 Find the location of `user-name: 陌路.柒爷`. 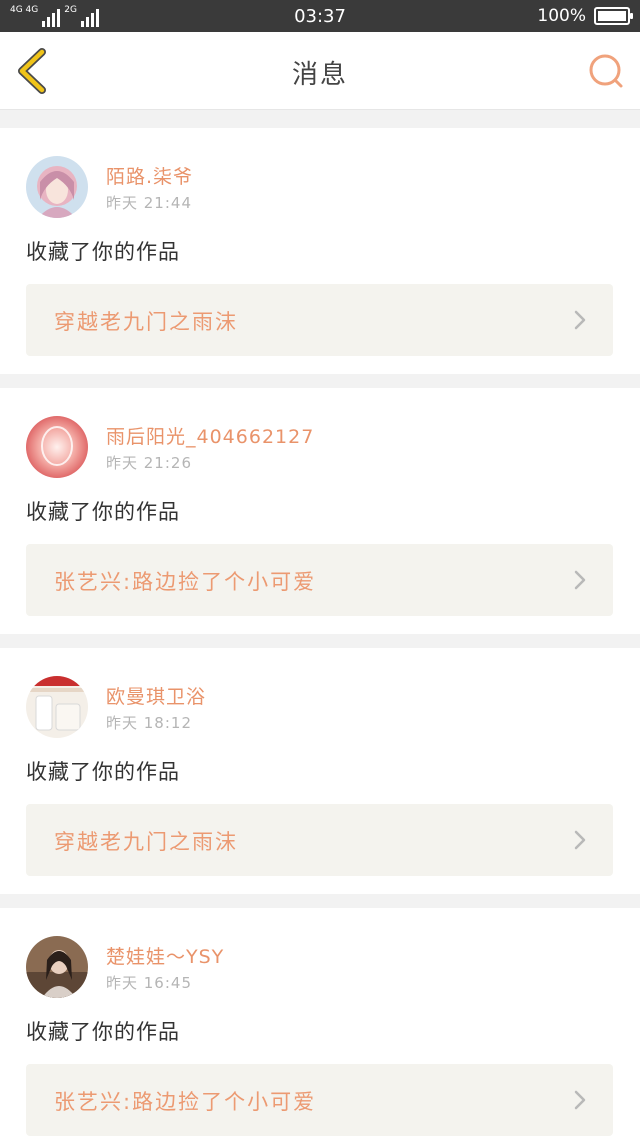

user-name: 陌路.柒爷 is located at coordinates (149, 175).